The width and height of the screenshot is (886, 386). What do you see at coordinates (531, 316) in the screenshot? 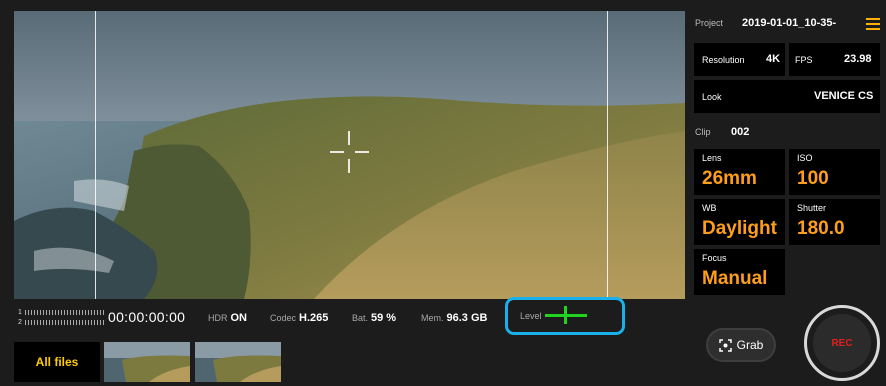
I see `level-label: Level` at bounding box center [531, 316].